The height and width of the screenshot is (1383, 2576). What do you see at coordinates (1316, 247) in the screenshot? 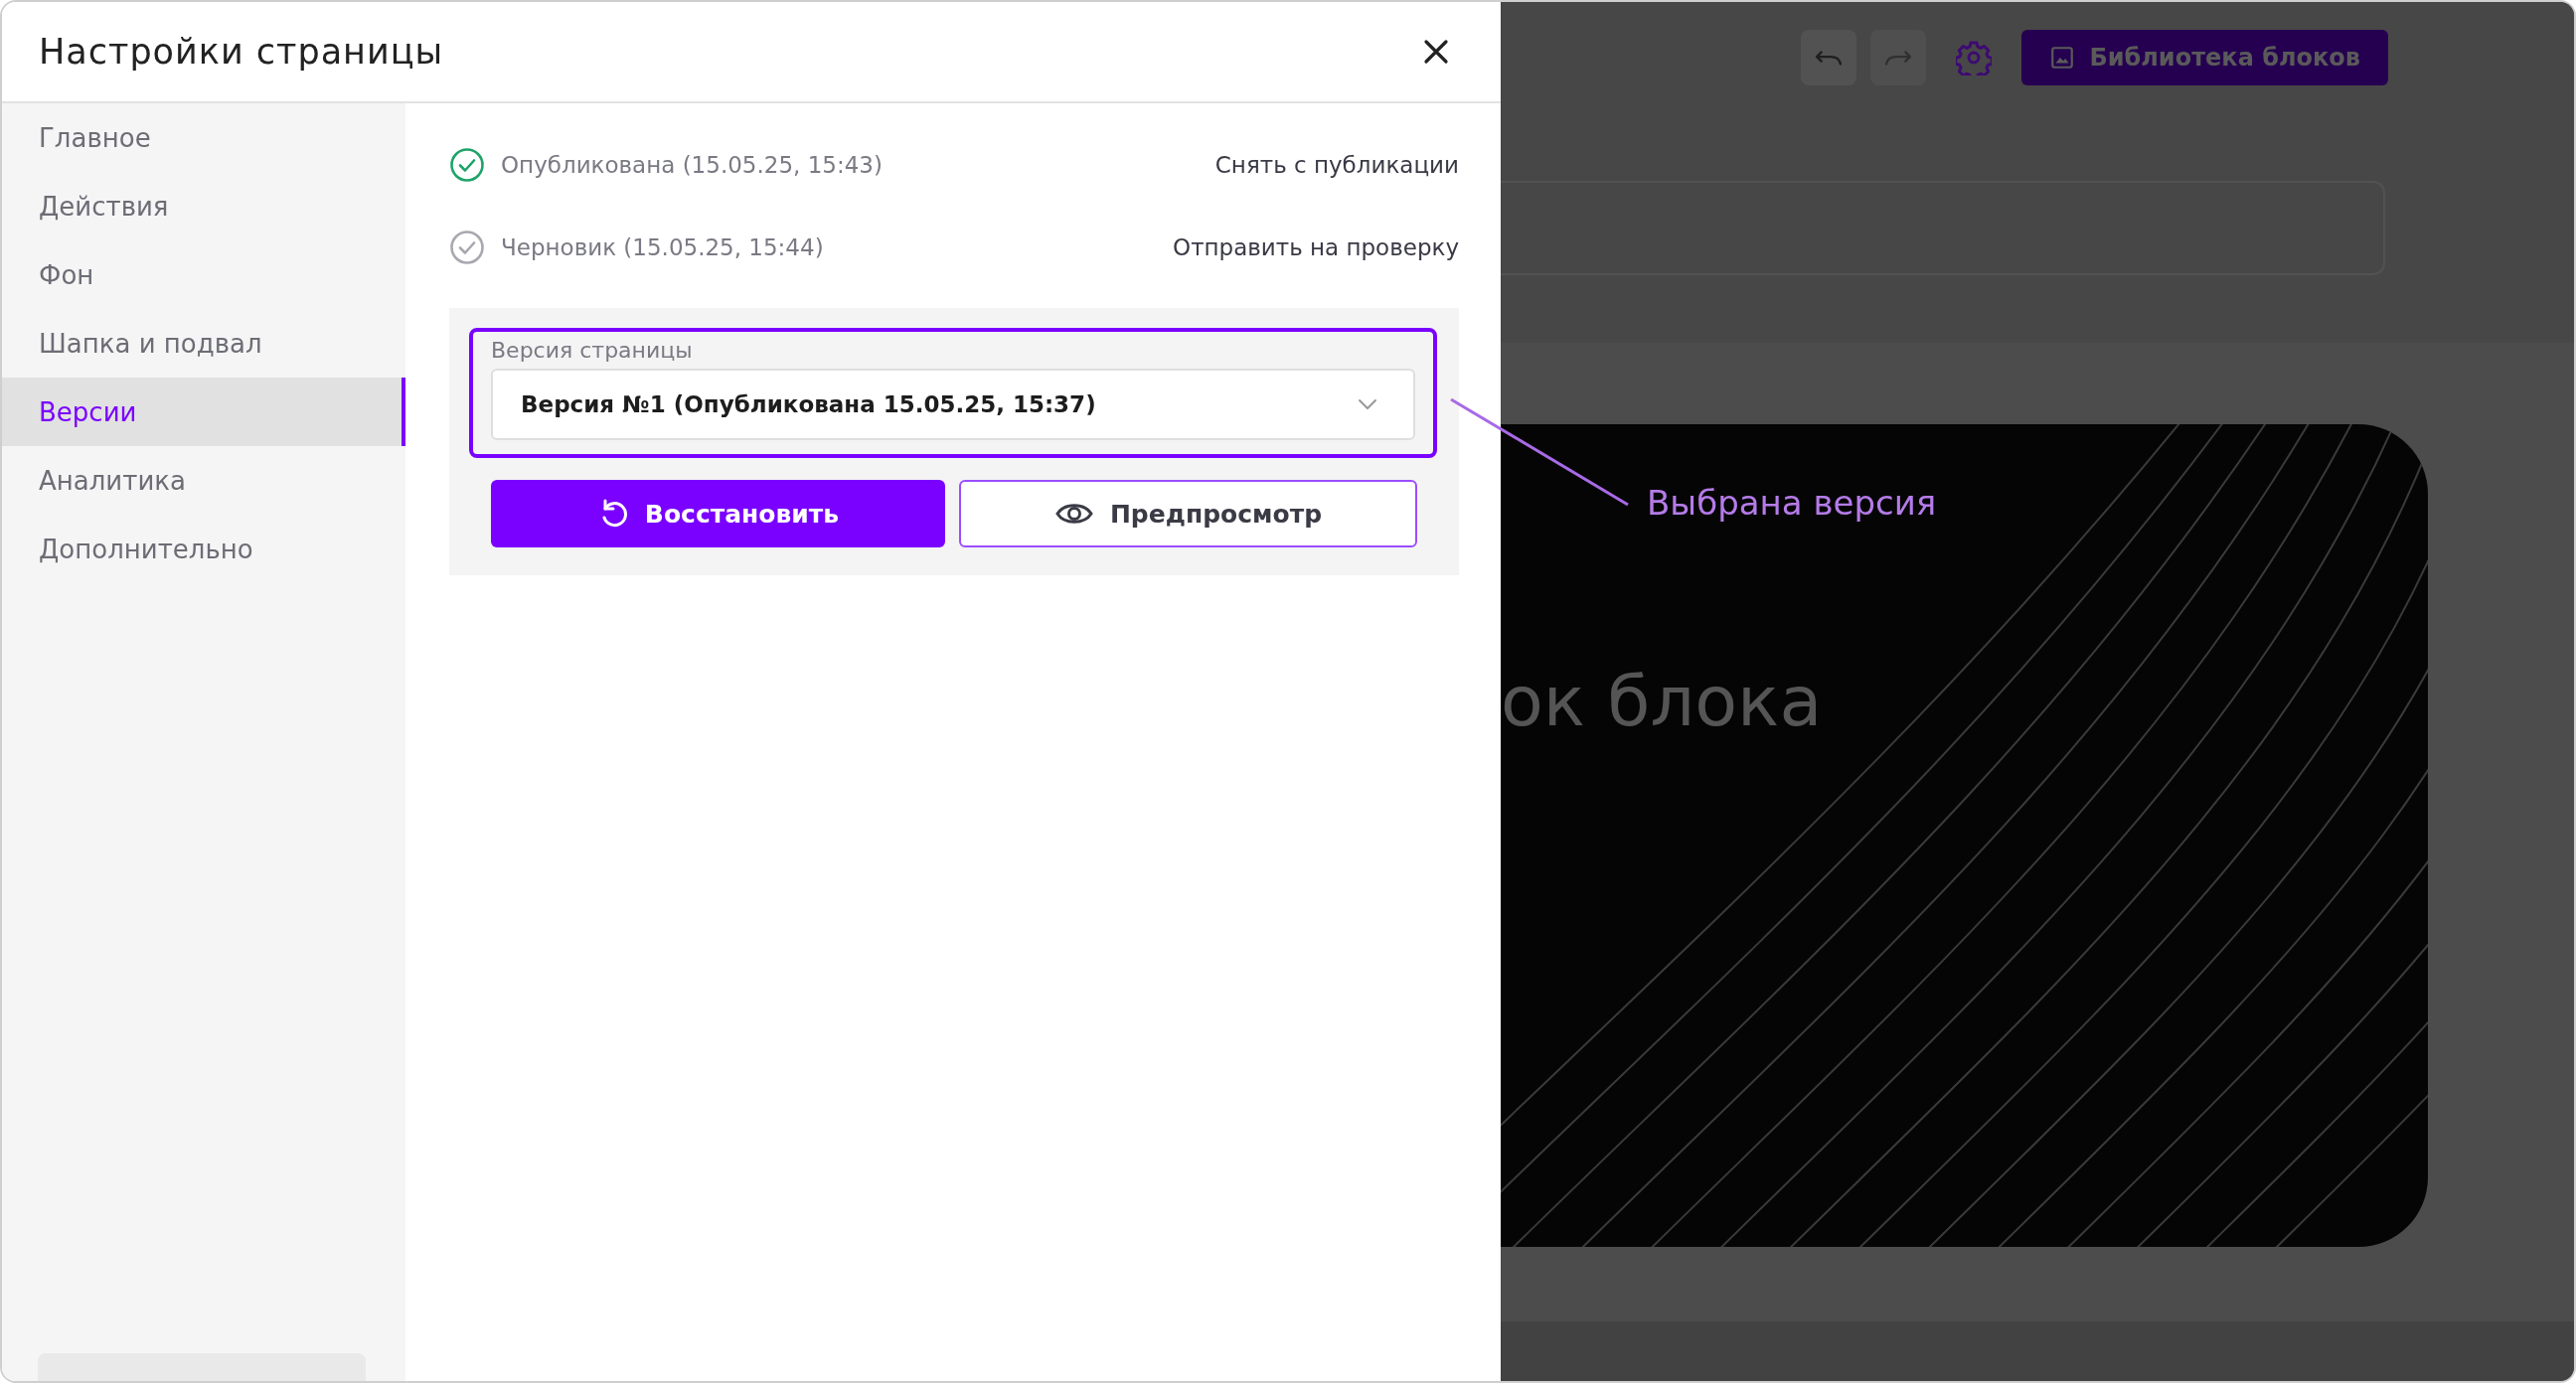
I see `status-action-link: Отправить на проверку` at bounding box center [1316, 247].